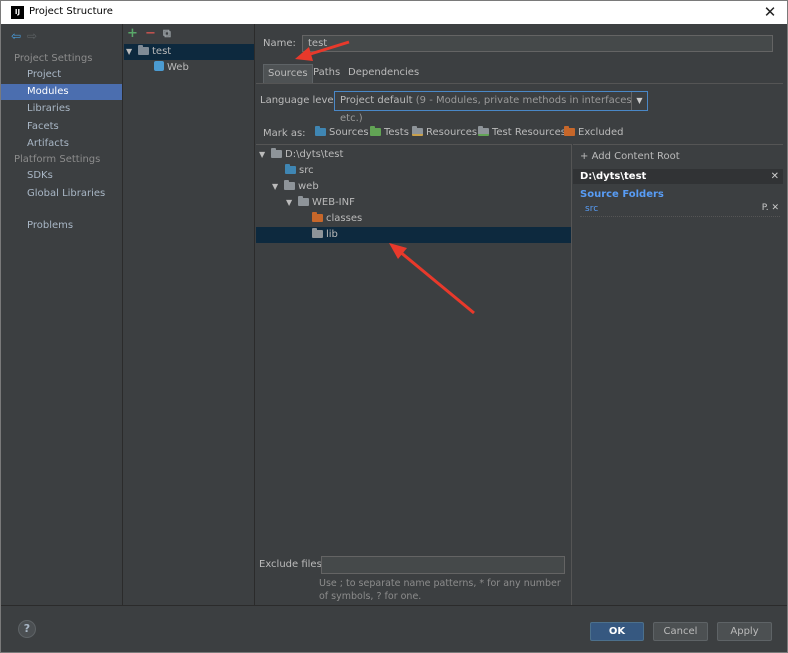 This screenshot has height=653, width=788. What do you see at coordinates (17, 12) in the screenshot?
I see `intellij-app-icon: IJ` at bounding box center [17, 12].